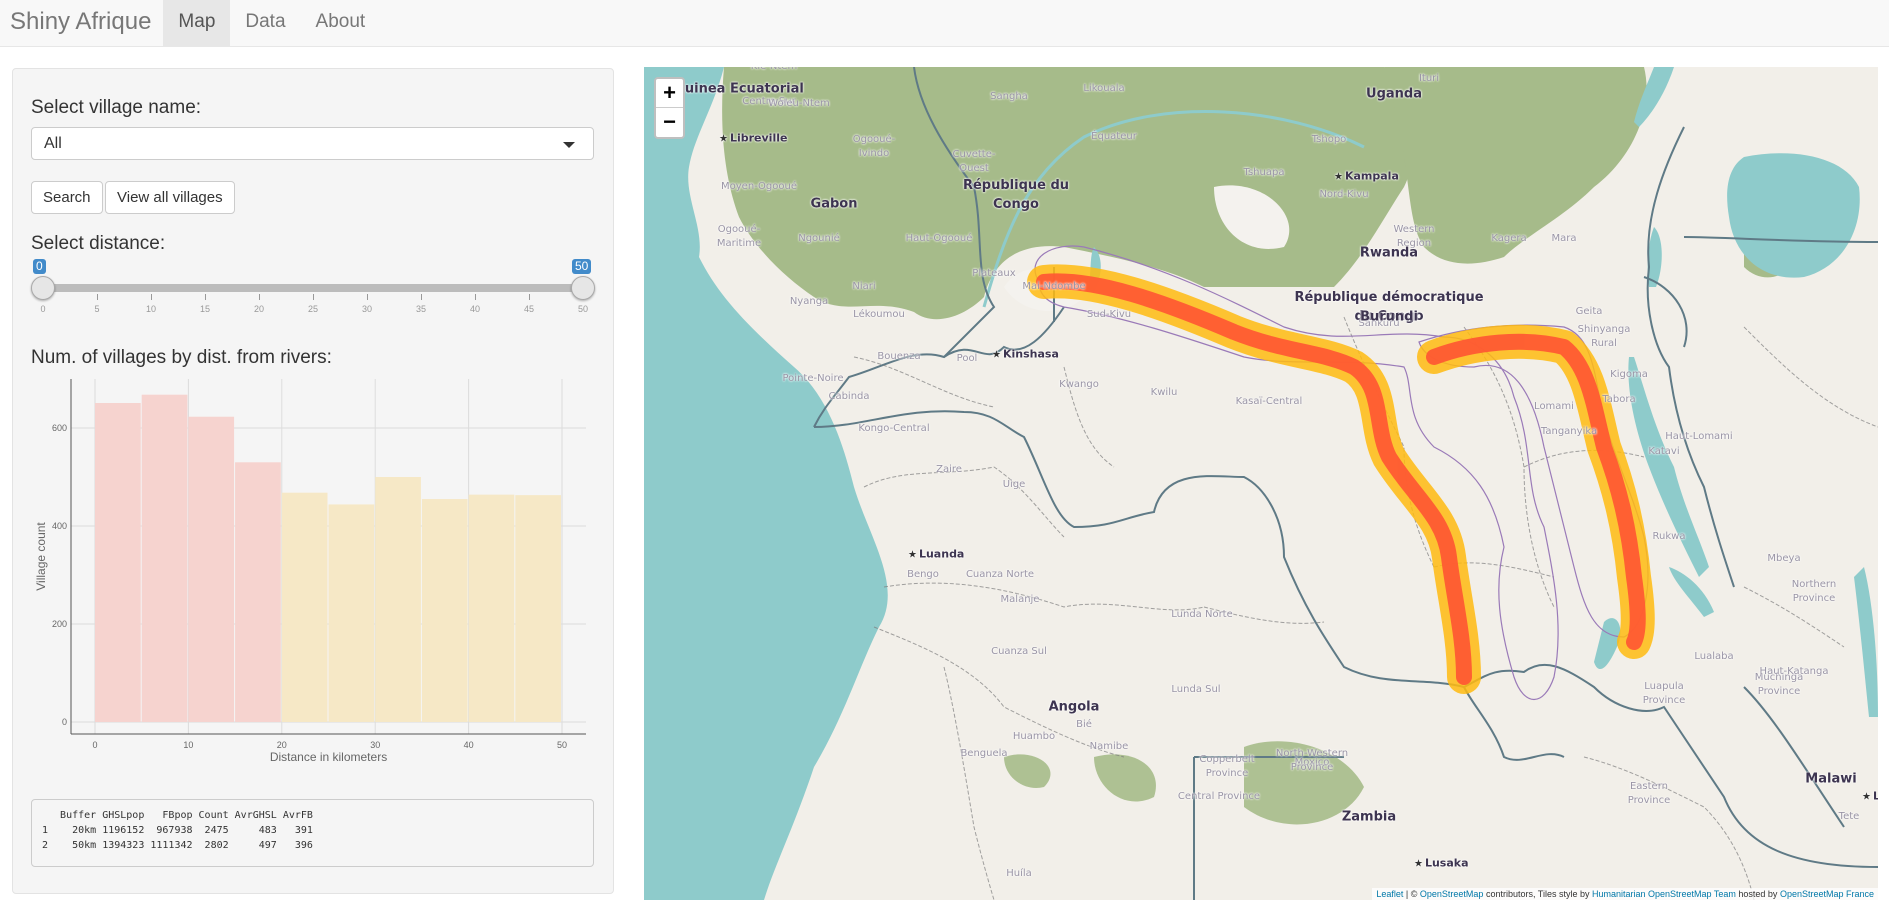  What do you see at coordinates (116, 107) in the screenshot?
I see `village-select-label: Select village name:` at bounding box center [116, 107].